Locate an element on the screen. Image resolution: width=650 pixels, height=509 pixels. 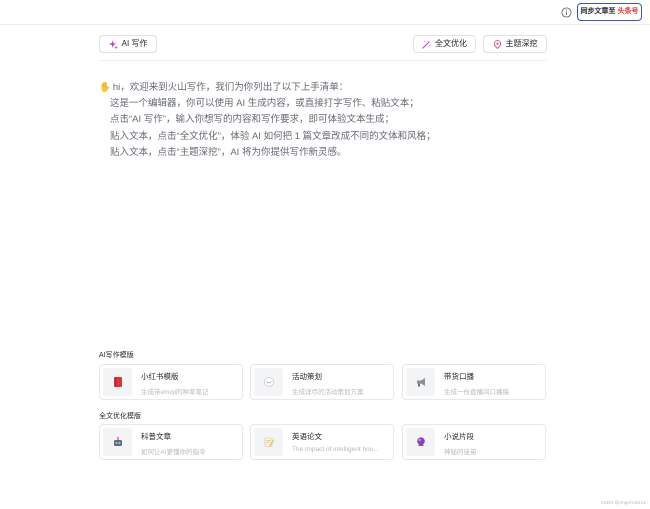
card-title: 活动策划 is located at coordinates (307, 376).